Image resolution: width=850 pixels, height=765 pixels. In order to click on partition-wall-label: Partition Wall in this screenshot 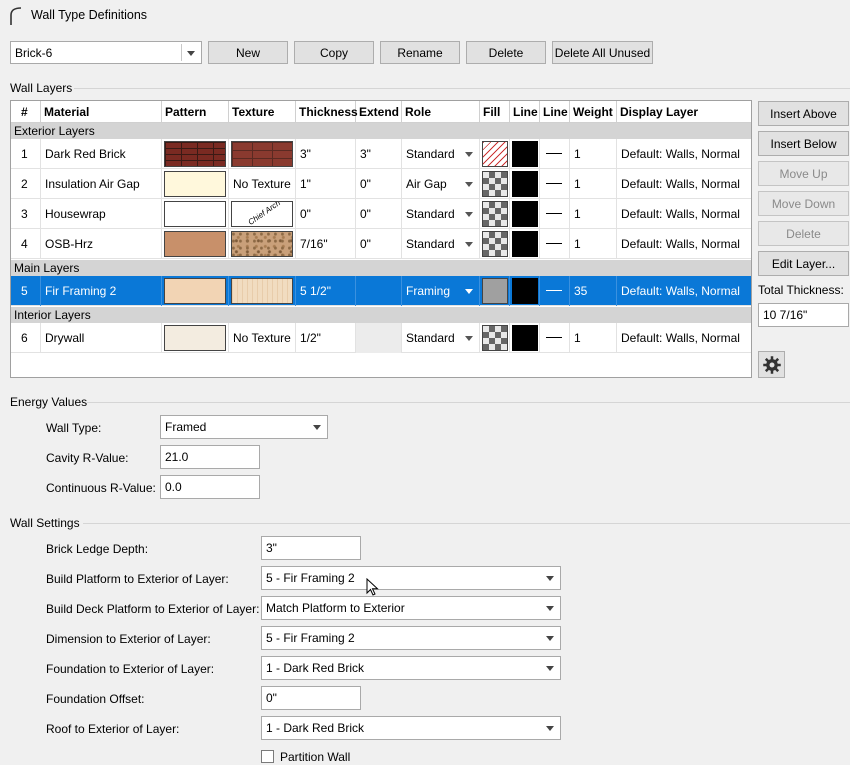, I will do `click(315, 757)`.